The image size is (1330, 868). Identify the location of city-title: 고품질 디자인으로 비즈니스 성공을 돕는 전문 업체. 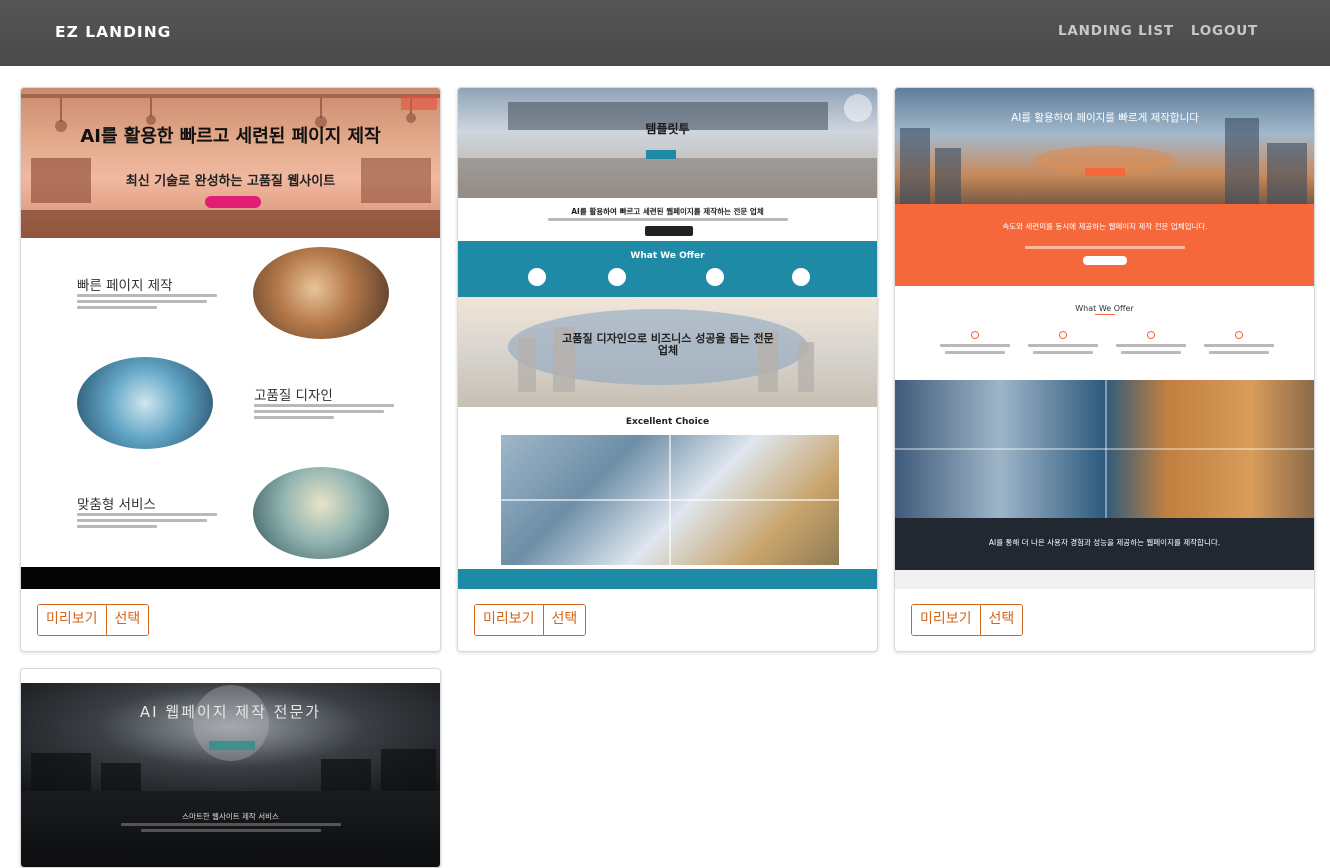
(668, 344).